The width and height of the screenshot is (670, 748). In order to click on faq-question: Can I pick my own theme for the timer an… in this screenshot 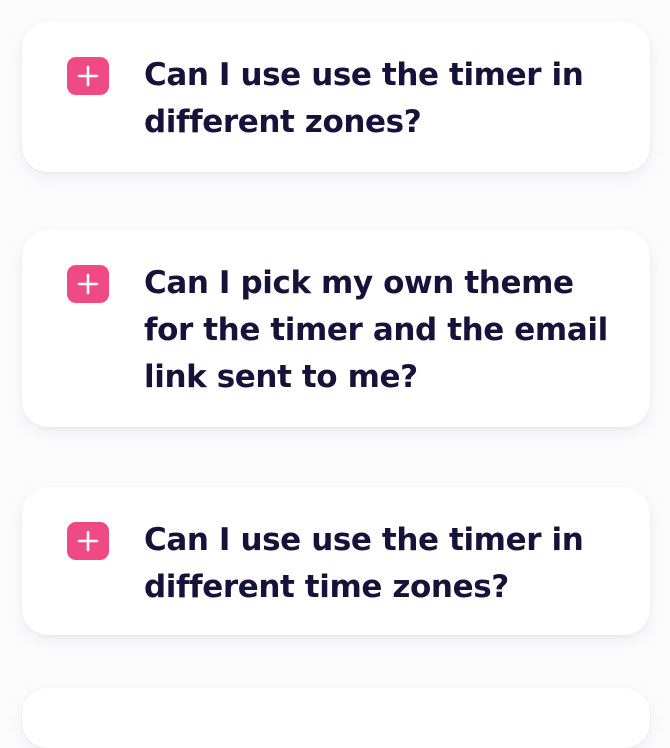, I will do `click(376, 330)`.